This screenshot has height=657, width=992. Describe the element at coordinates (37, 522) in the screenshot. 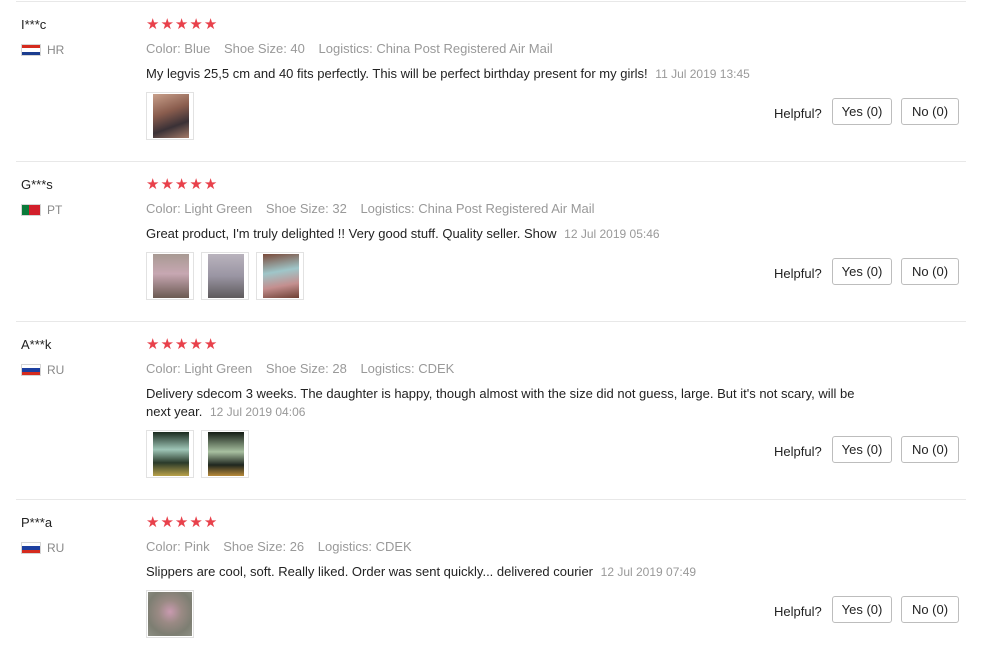

I see `reviewer-name: P***a` at that location.